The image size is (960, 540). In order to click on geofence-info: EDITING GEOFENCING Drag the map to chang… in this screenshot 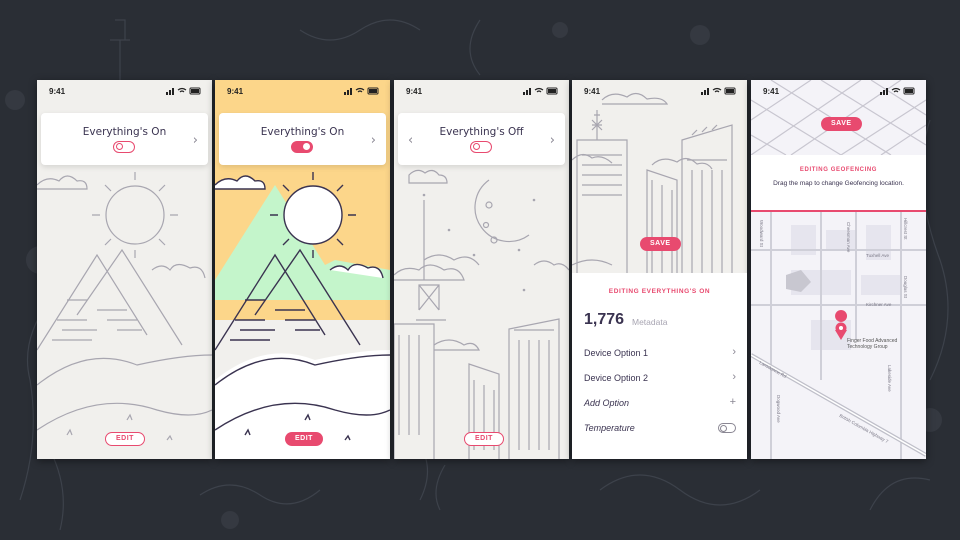, I will do `click(838, 183)`.